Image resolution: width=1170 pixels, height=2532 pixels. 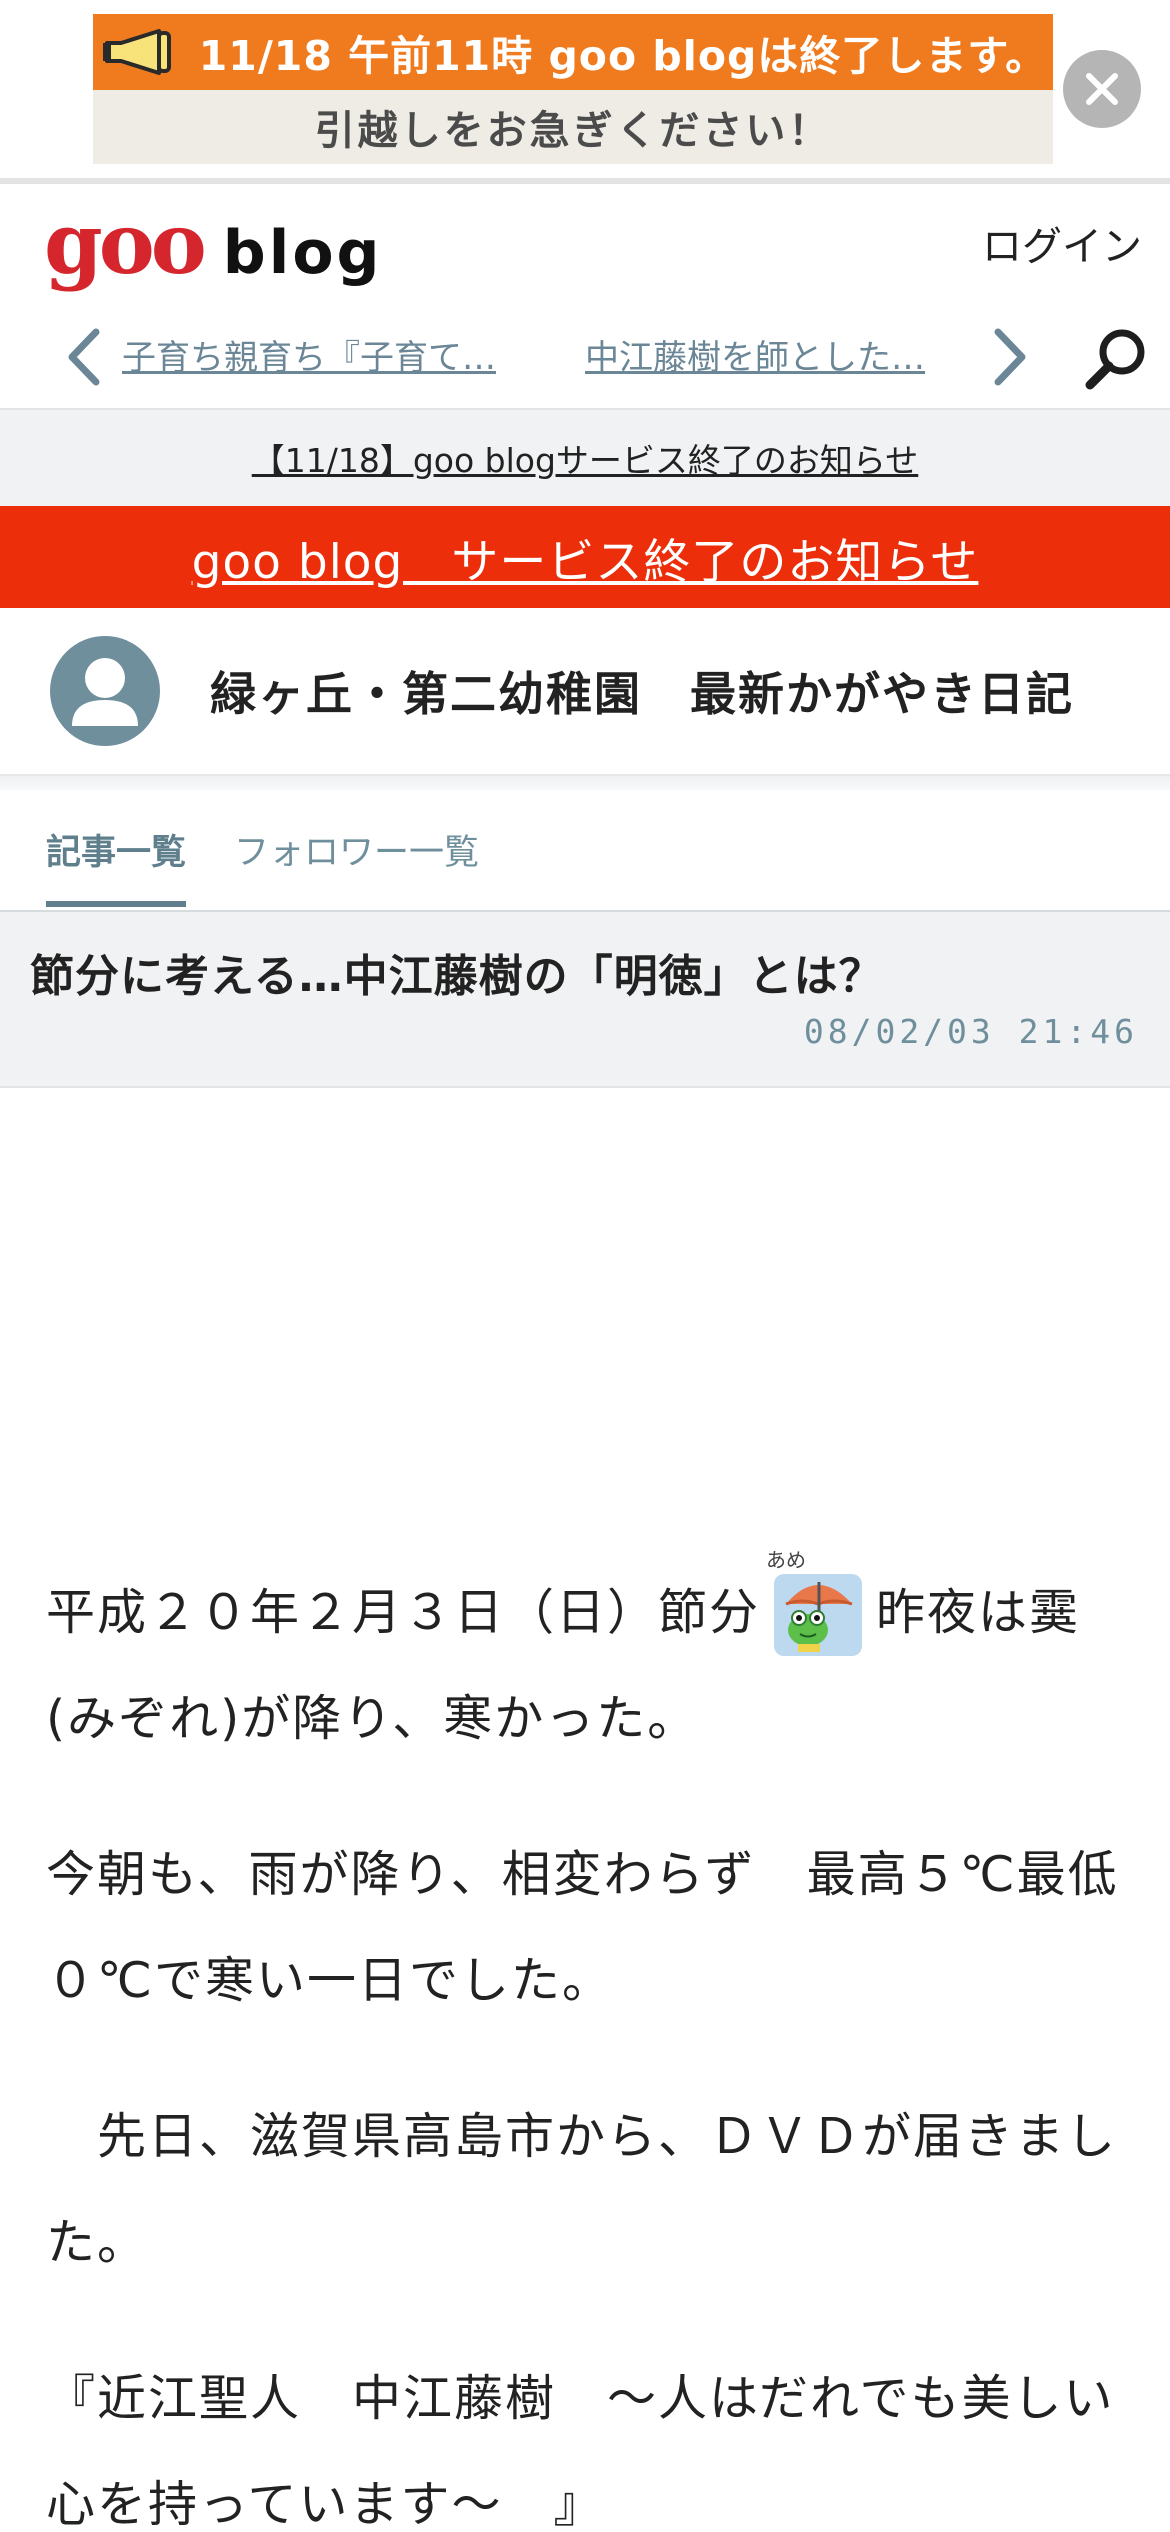 I want to click on login-link: ログイン, so click(x=1062, y=243).